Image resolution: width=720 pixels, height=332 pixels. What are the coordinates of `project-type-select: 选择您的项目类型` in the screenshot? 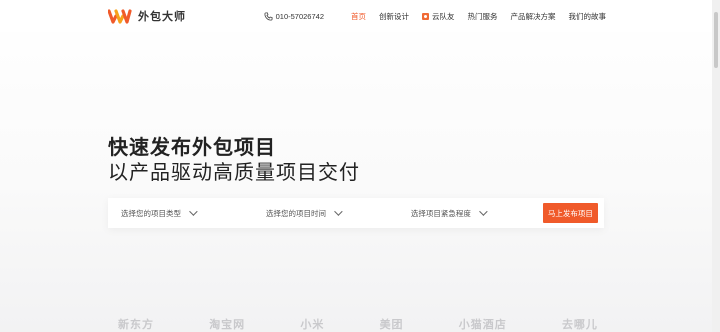 It's located at (180, 213).